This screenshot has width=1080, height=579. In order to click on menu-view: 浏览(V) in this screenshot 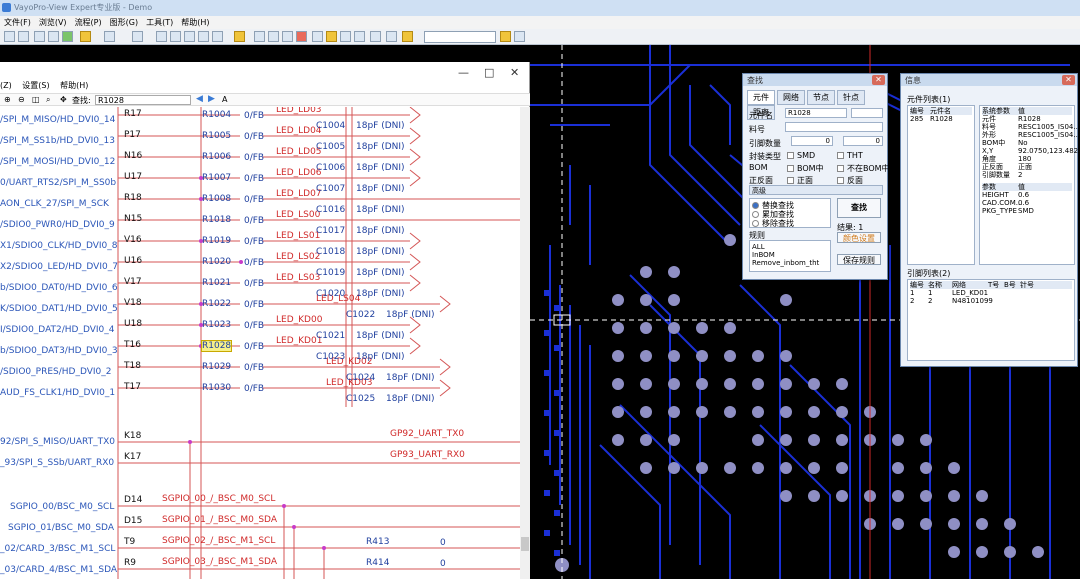, I will do `click(53, 22)`.